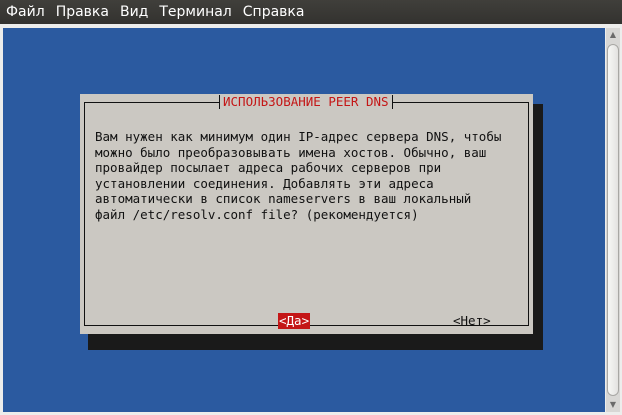 Image resolution: width=622 pixels, height=415 pixels. I want to click on menu-terminal: Терминал, so click(194, 12).